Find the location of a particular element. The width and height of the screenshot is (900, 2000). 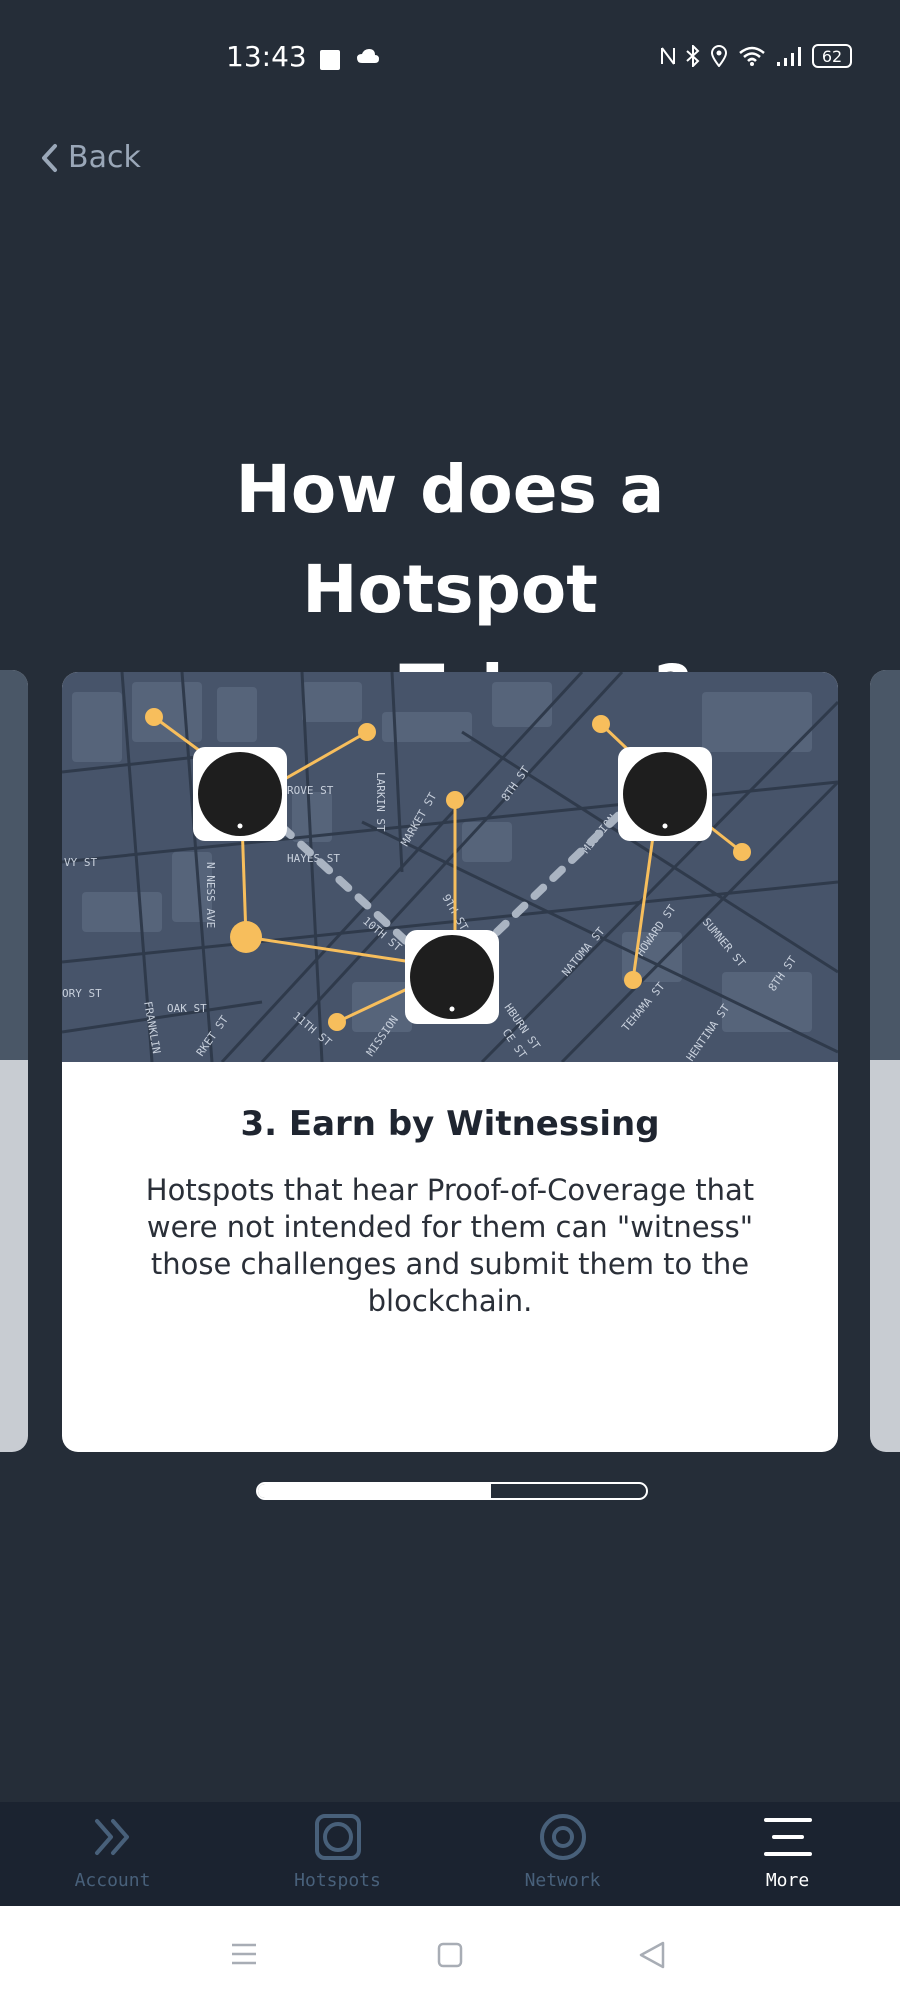

previous-card is located at coordinates (14, 1061).